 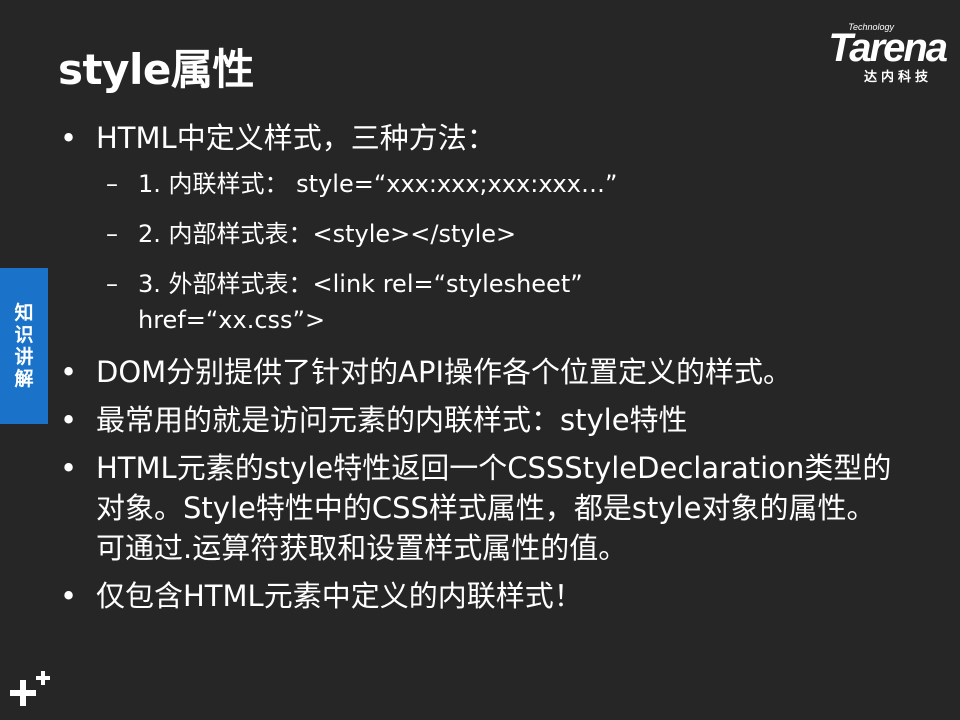 I want to click on side-tab-knowledge: 知 识 讲 解, so click(x=24, y=346).